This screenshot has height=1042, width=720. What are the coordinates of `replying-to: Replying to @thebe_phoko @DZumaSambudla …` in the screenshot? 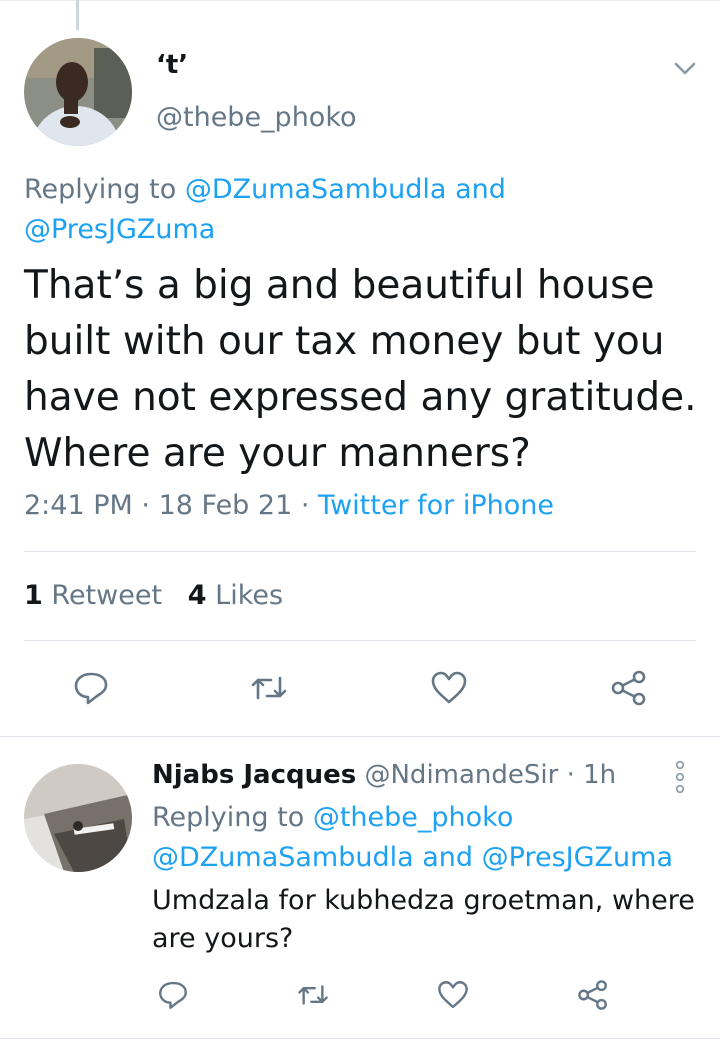 It's located at (432, 838).